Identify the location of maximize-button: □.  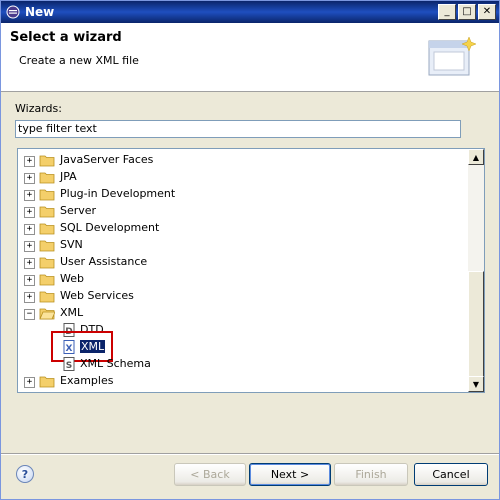
(467, 12).